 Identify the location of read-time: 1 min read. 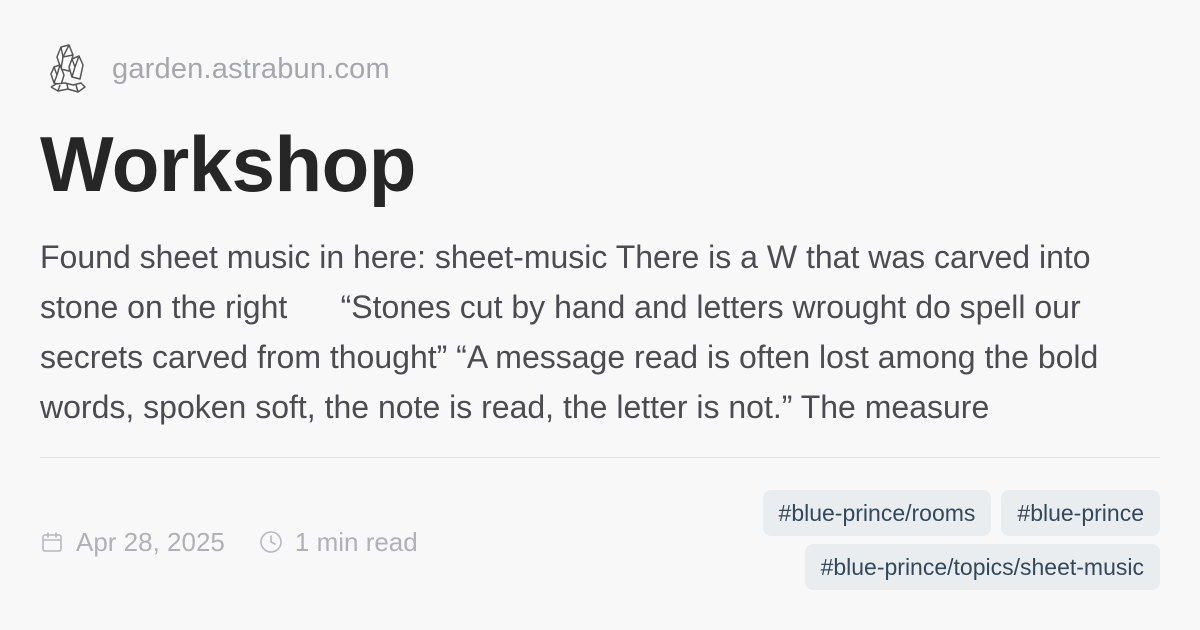
(338, 542).